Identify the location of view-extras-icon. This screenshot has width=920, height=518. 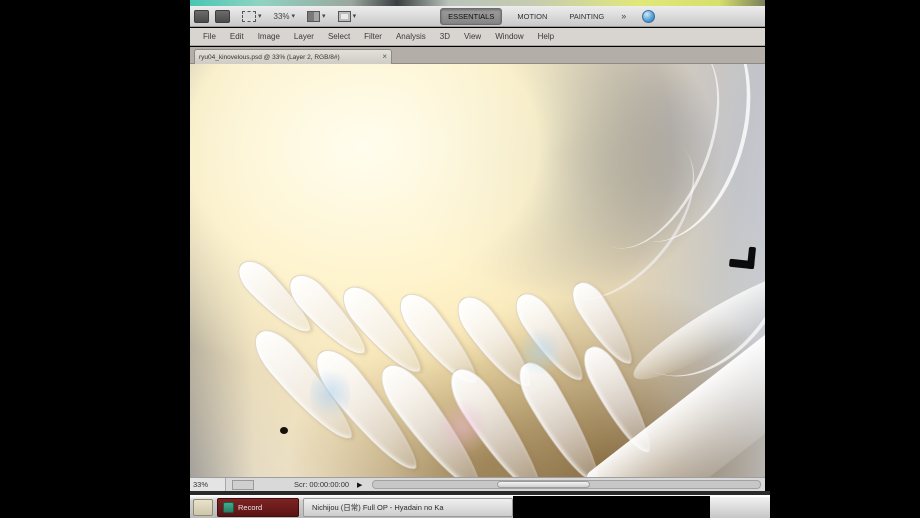
(249, 16).